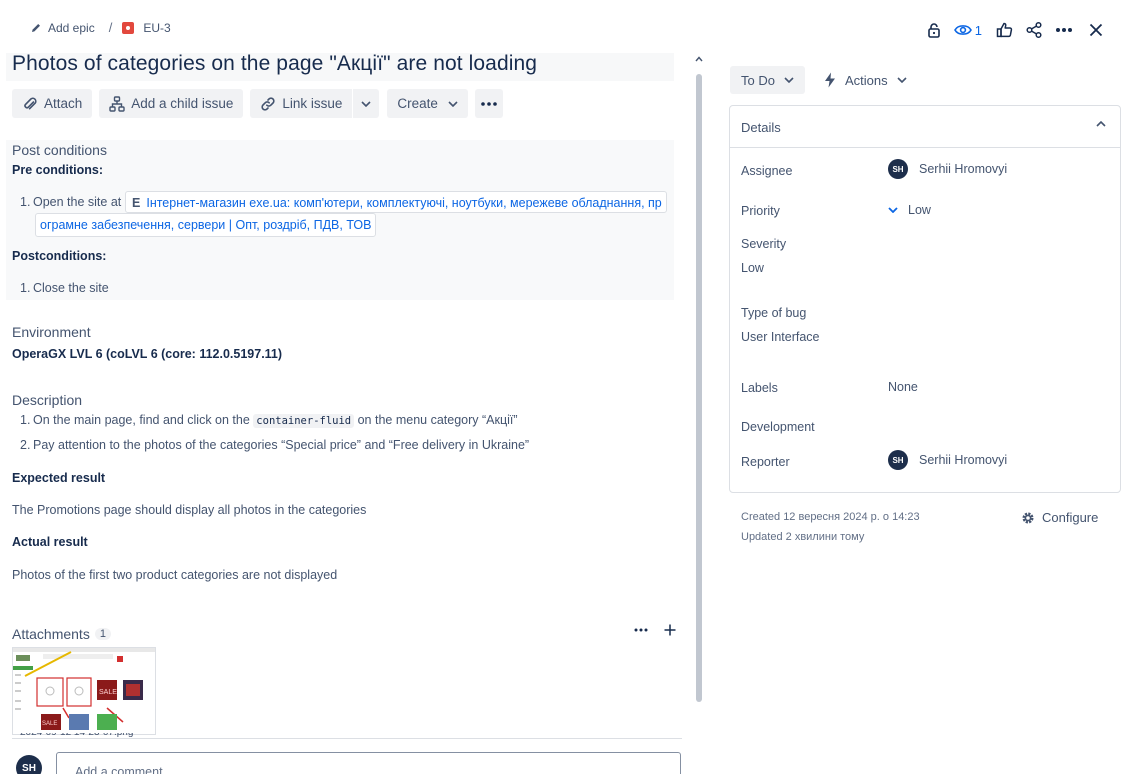  What do you see at coordinates (1004, 30) in the screenshot?
I see `like-icon` at bounding box center [1004, 30].